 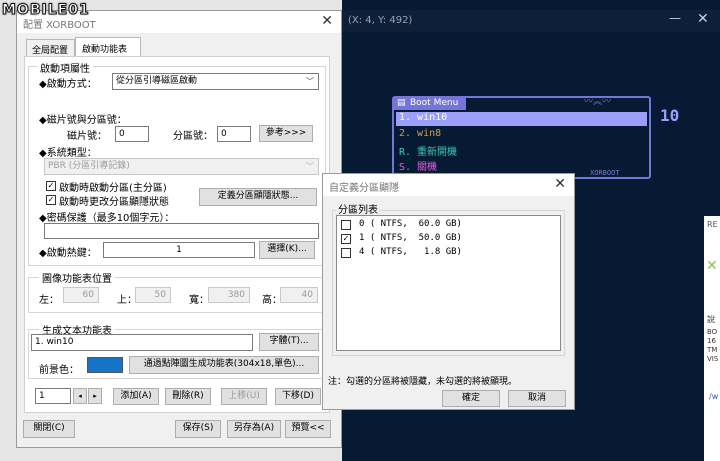 I want to click on boot-item-1: 1. win10, so click(x=521, y=119).